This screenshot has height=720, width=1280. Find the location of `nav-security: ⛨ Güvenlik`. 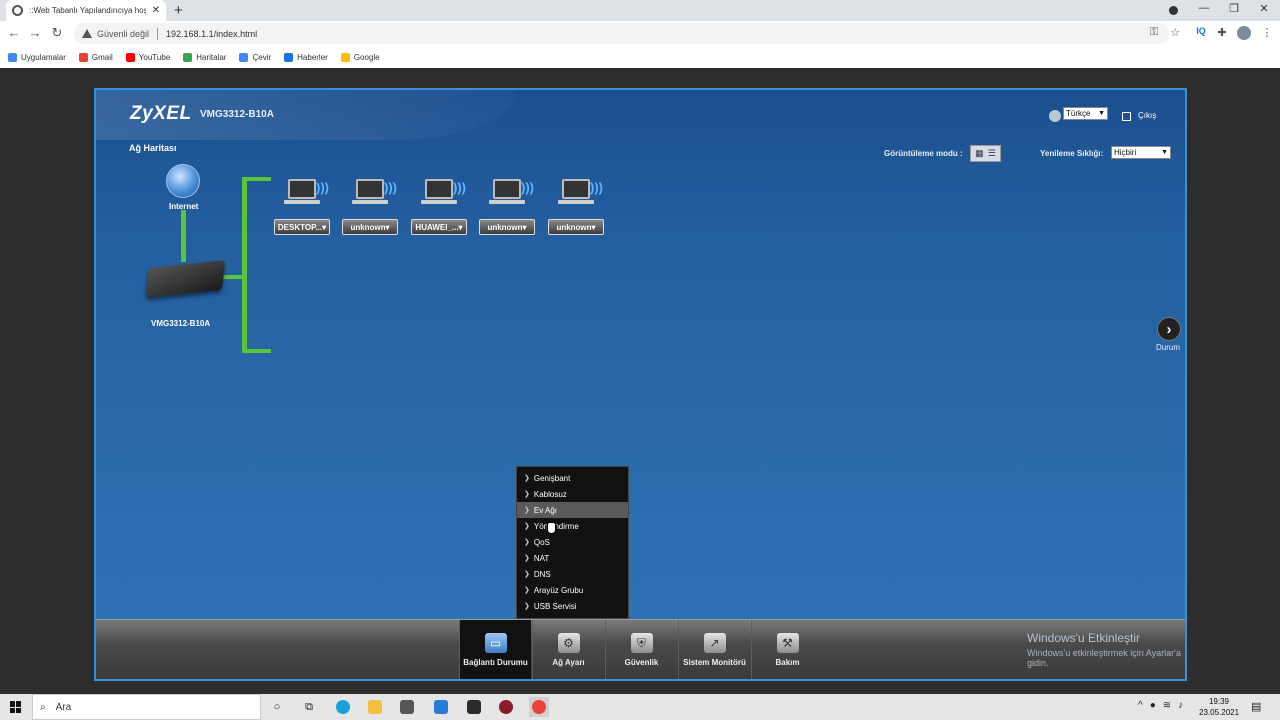

nav-security: ⛨ Güvenlik is located at coordinates (641, 649).